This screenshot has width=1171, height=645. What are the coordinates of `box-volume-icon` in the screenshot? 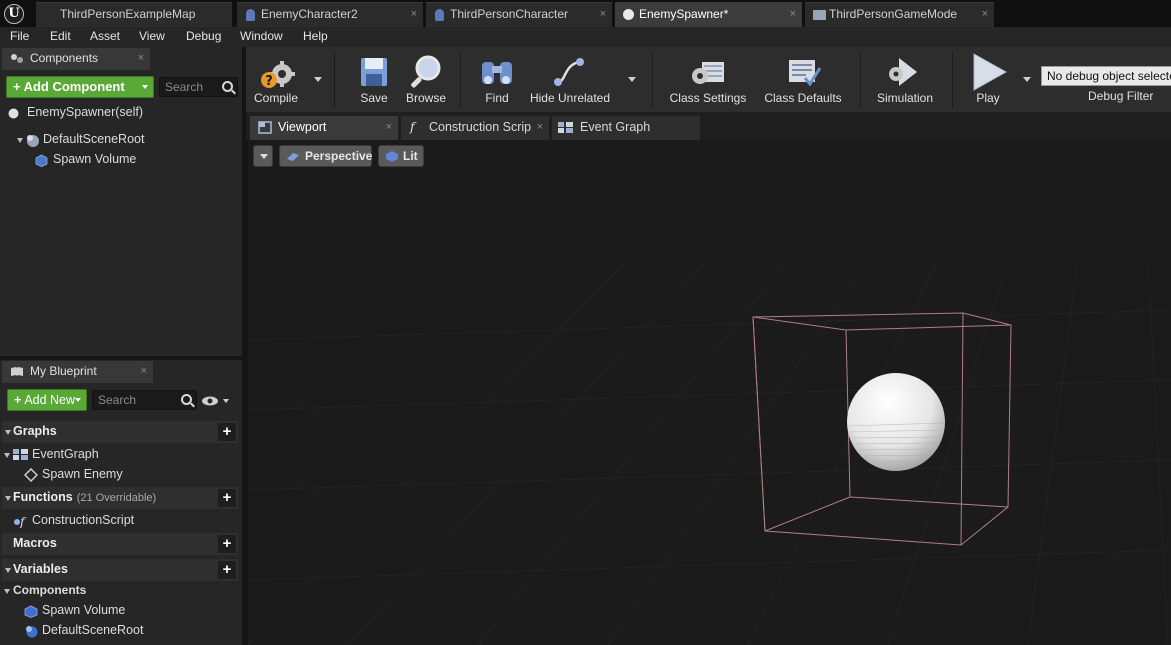 It's located at (31, 611).